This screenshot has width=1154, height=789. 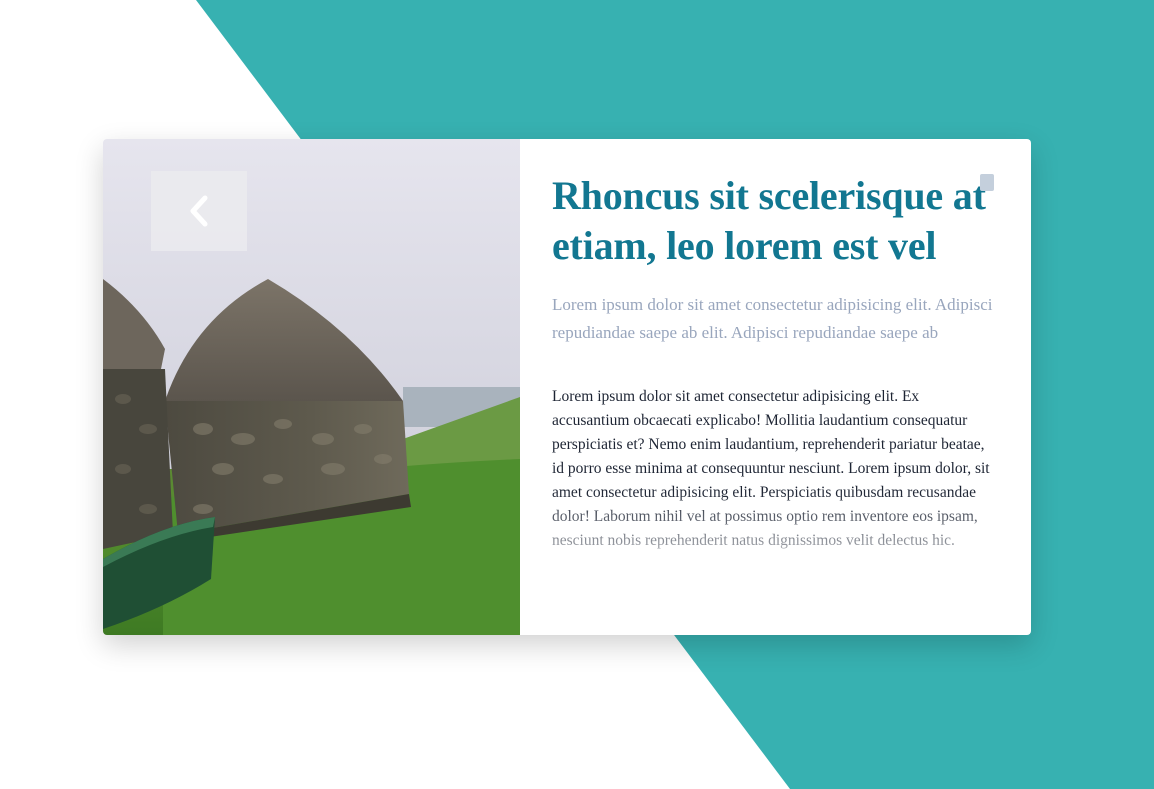 I want to click on scrollbar-thumb, so click(x=987, y=182).